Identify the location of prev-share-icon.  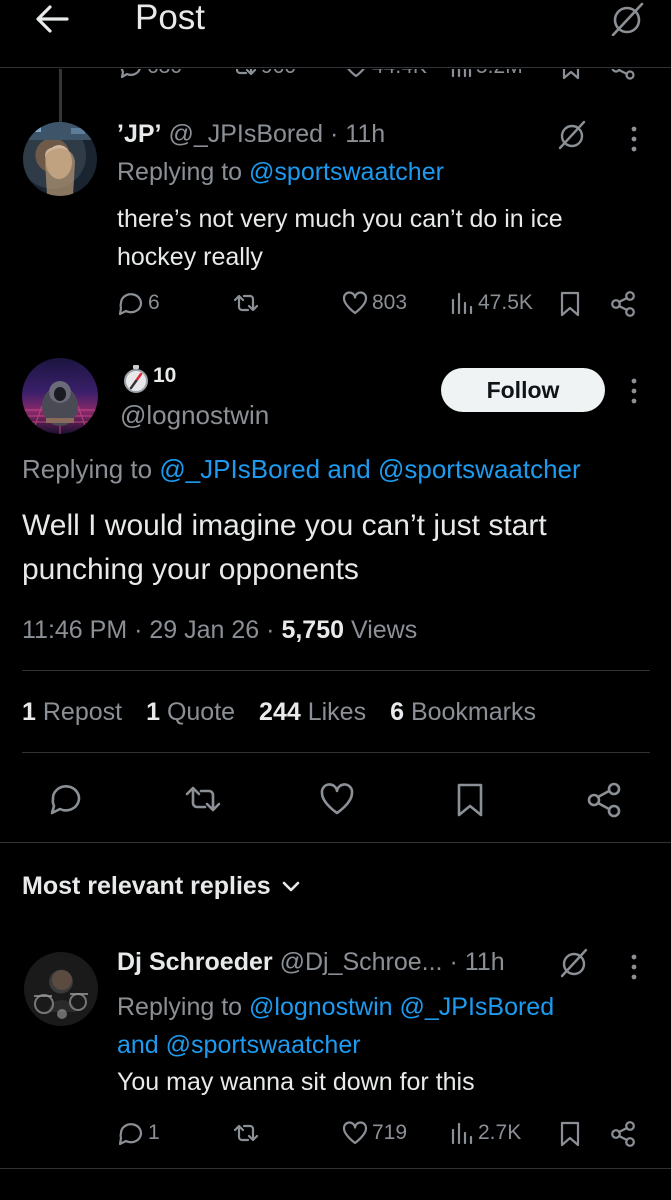
(623, 75).